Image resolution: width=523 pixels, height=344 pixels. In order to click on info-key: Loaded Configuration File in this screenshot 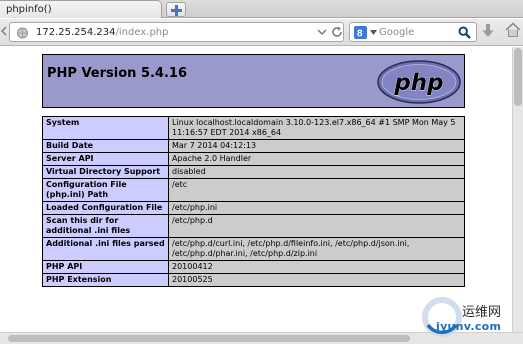, I will do `click(105, 208)`.